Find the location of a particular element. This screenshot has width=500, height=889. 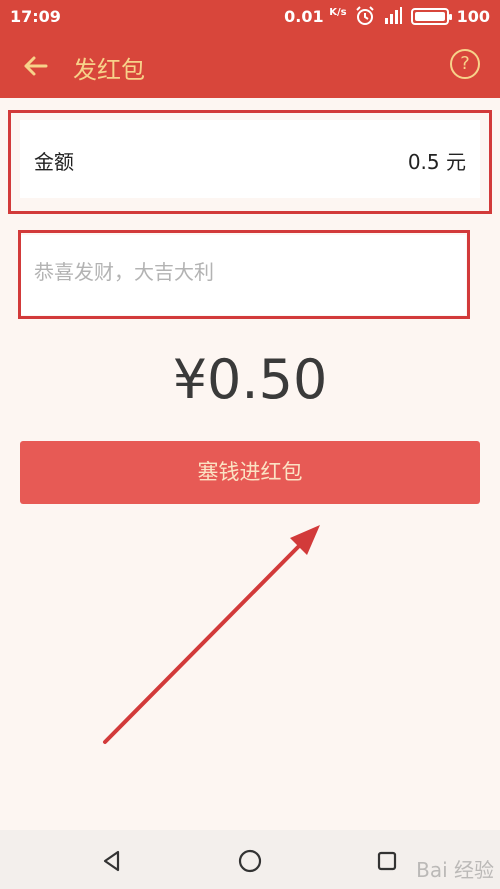

help-button: ? is located at coordinates (465, 64).